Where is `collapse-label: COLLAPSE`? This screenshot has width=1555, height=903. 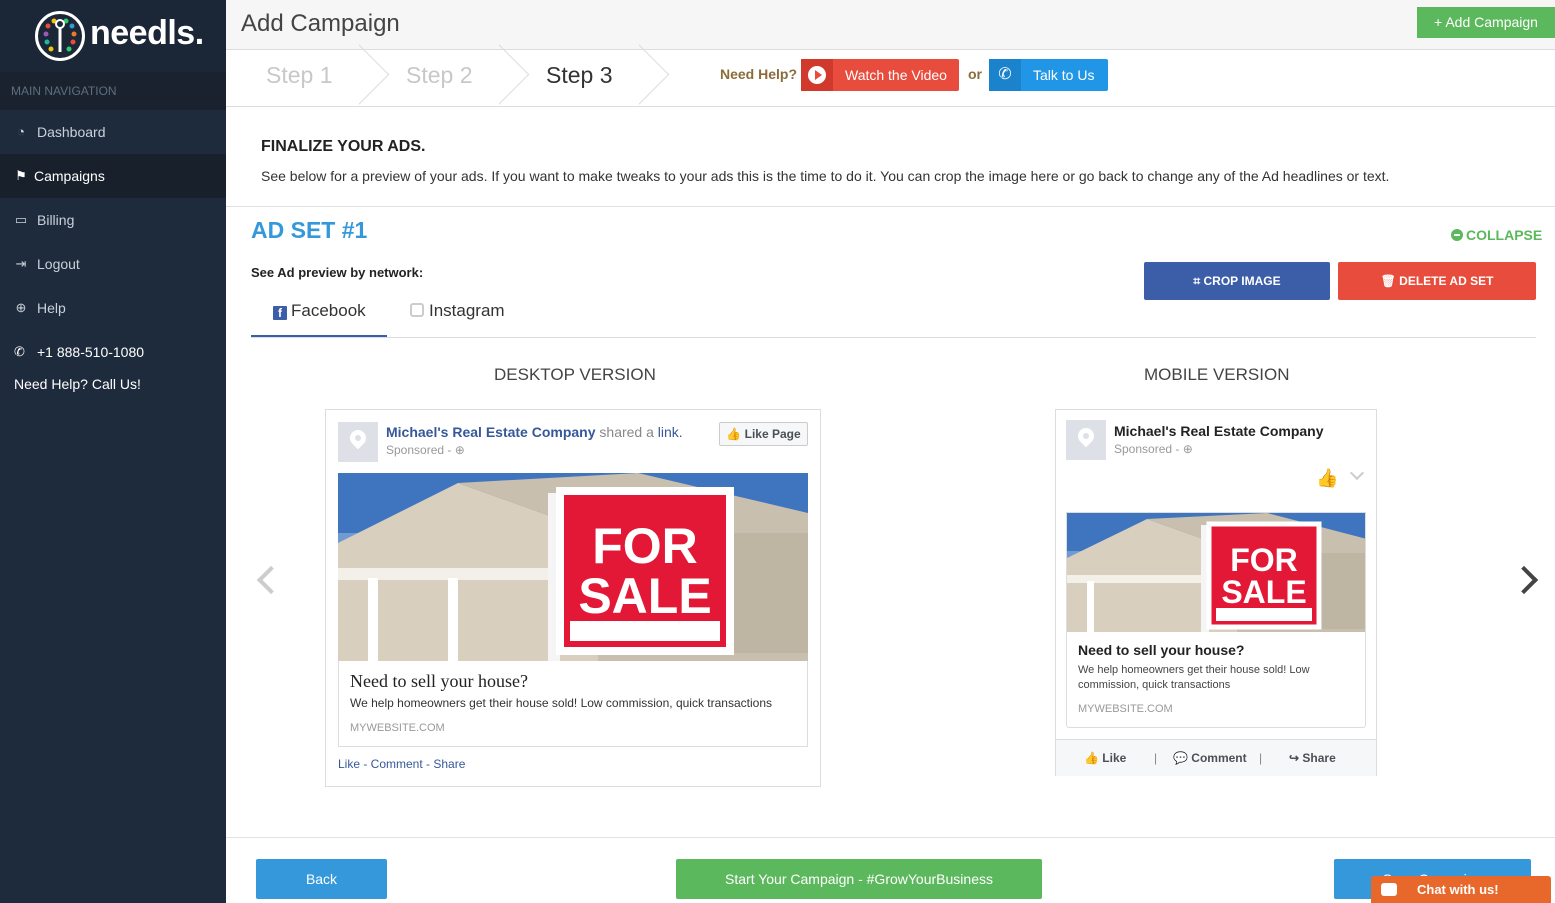 collapse-label: COLLAPSE is located at coordinates (1504, 235).